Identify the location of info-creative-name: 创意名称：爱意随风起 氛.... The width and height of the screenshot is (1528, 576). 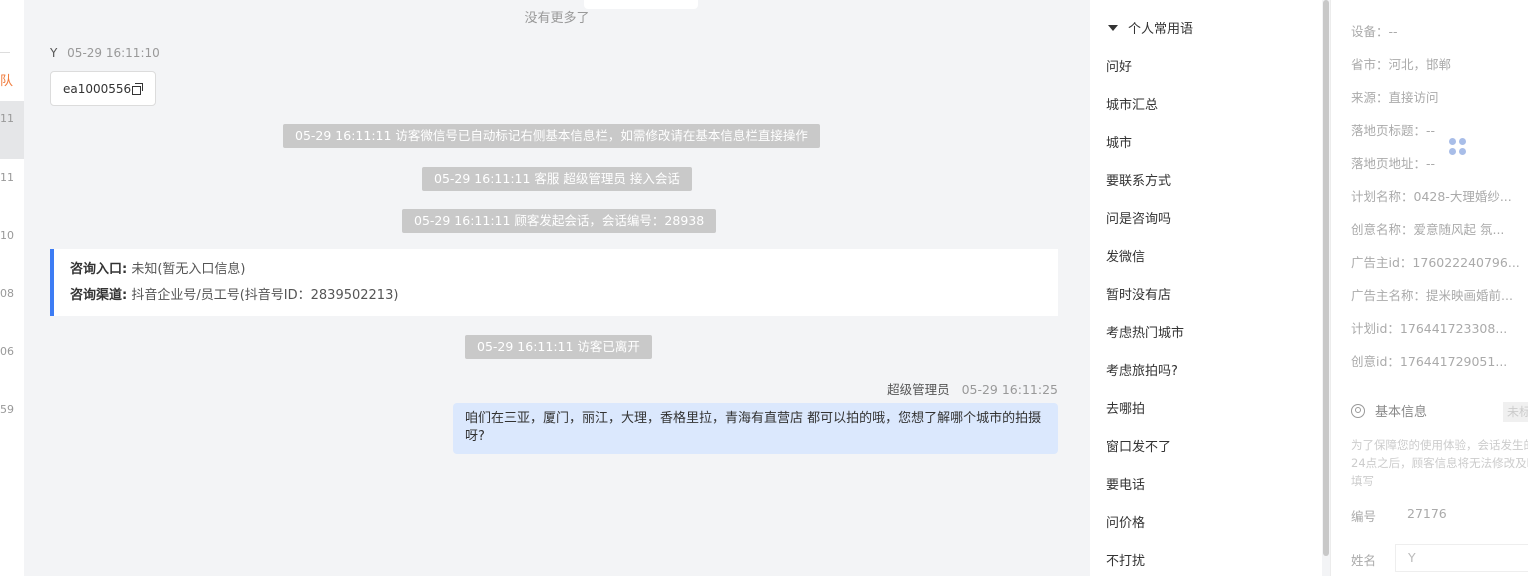
(1428, 229).